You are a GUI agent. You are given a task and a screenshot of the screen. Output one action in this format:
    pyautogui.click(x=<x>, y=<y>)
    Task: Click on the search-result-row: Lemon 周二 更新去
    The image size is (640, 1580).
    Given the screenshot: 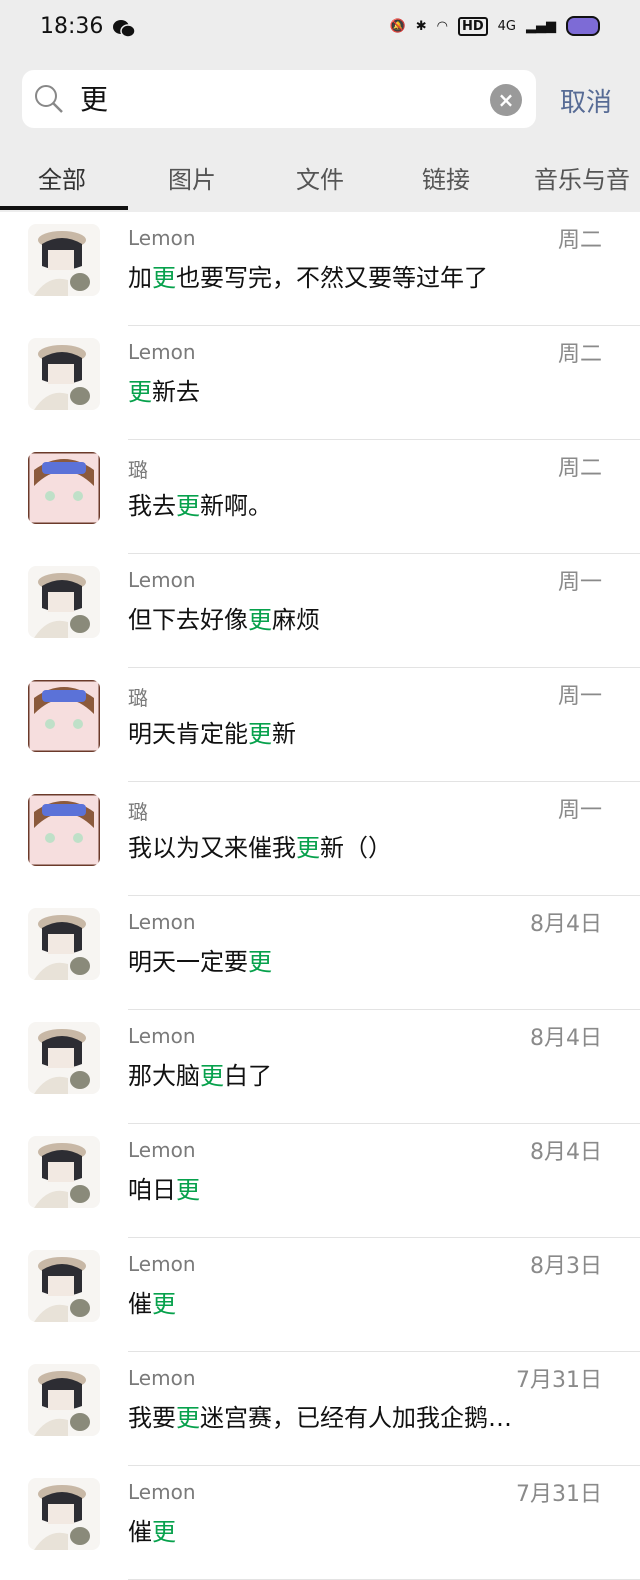 What is the action you would take?
    pyautogui.click(x=320, y=383)
    